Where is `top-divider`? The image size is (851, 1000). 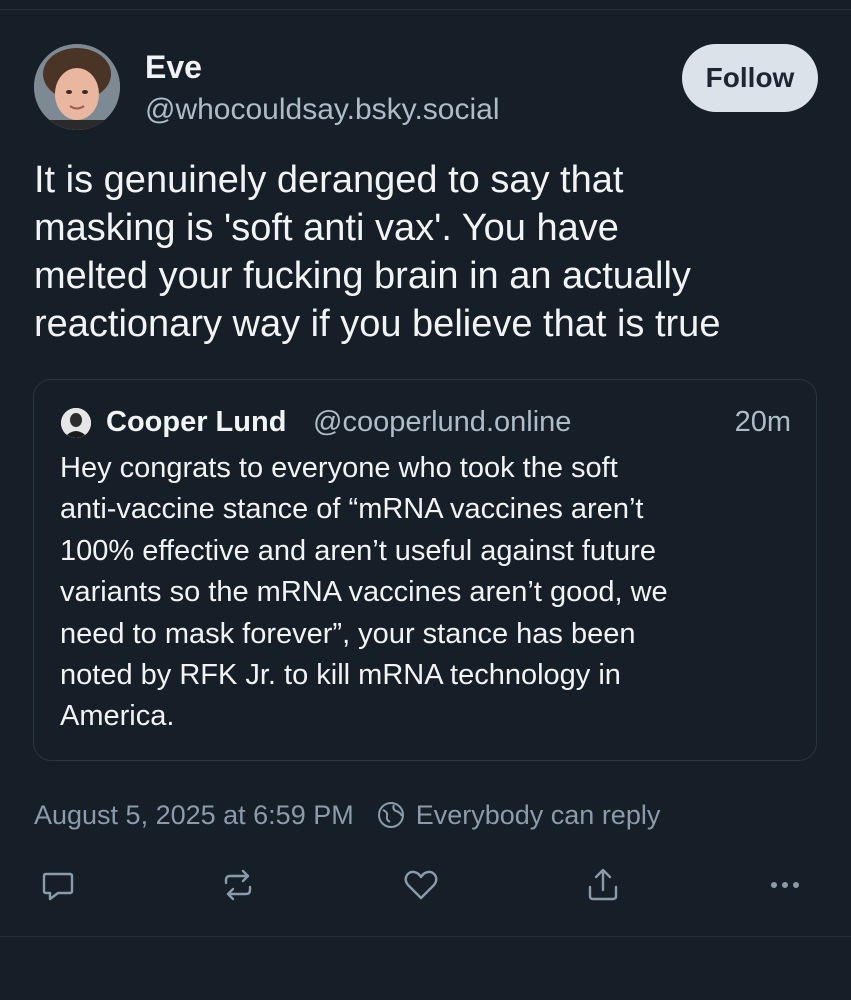
top-divider is located at coordinates (425, 9).